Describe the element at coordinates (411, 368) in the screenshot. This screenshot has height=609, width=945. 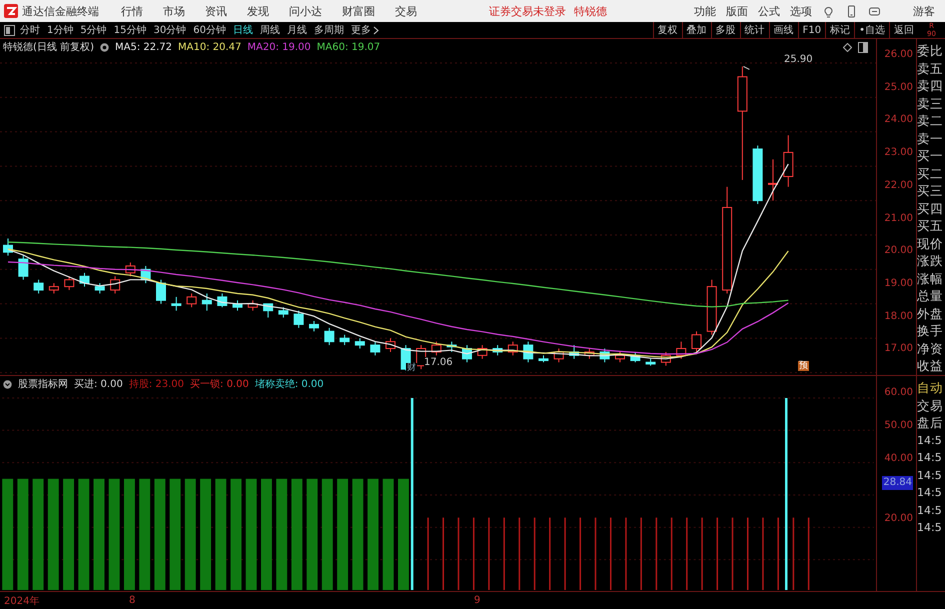
I see `event-marker: 财` at that location.